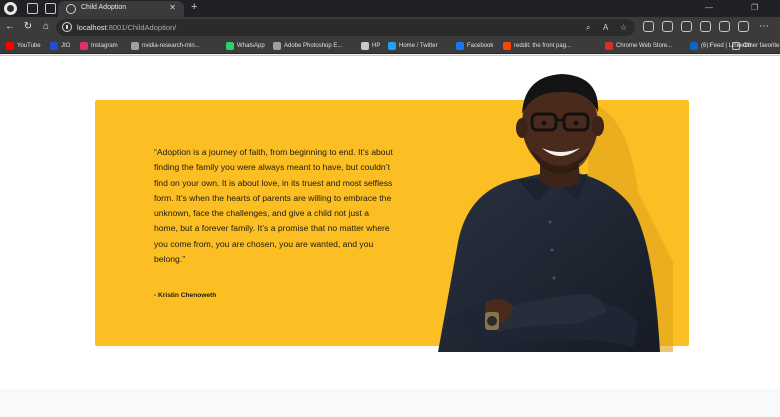 This screenshot has width=780, height=417. Describe the element at coordinates (705, 26) in the screenshot. I see `collections-icon` at that location.